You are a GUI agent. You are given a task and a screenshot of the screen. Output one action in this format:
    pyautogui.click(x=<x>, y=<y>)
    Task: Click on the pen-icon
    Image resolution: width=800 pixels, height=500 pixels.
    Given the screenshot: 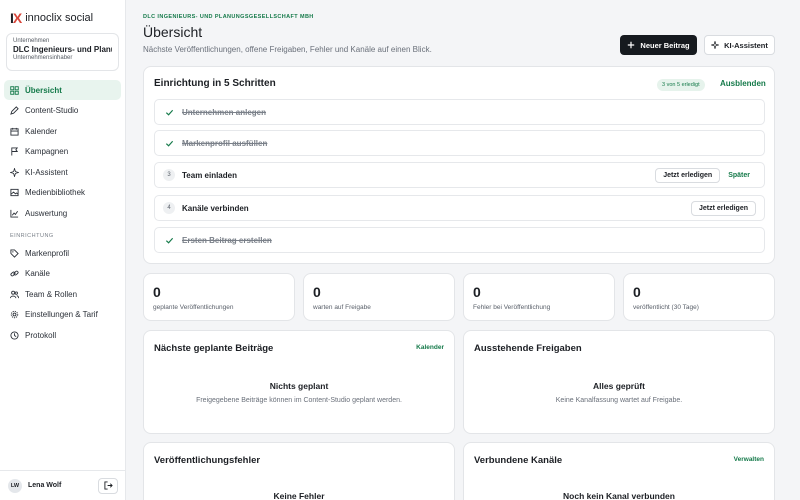 What is the action you would take?
    pyautogui.click(x=14, y=110)
    